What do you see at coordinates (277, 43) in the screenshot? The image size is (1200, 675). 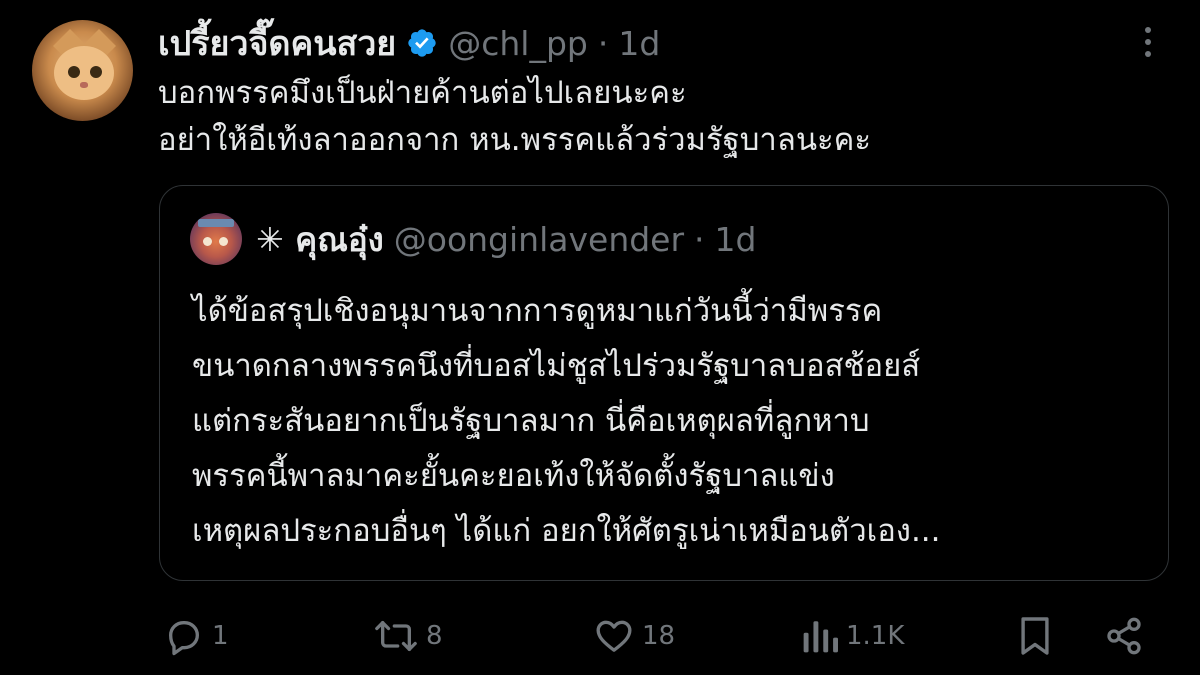 I see `author-name: เปรี้ยวจี๊ดคนสวย` at bounding box center [277, 43].